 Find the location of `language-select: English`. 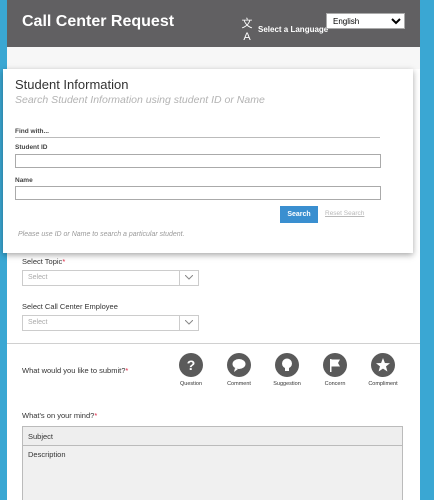

language-select: English is located at coordinates (365, 21).